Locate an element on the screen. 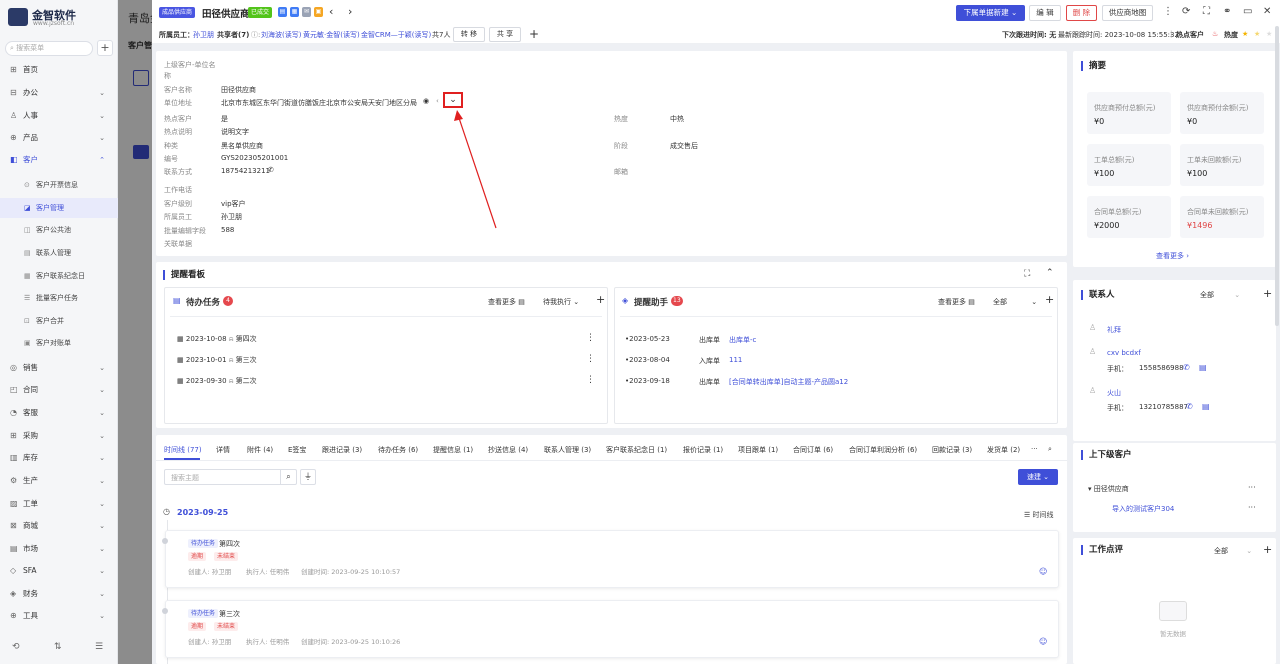 Image resolution: width=1280 pixels, height=664 pixels. sidebar-item-finance: ◈ 财务 ⌄ is located at coordinates (59, 594).